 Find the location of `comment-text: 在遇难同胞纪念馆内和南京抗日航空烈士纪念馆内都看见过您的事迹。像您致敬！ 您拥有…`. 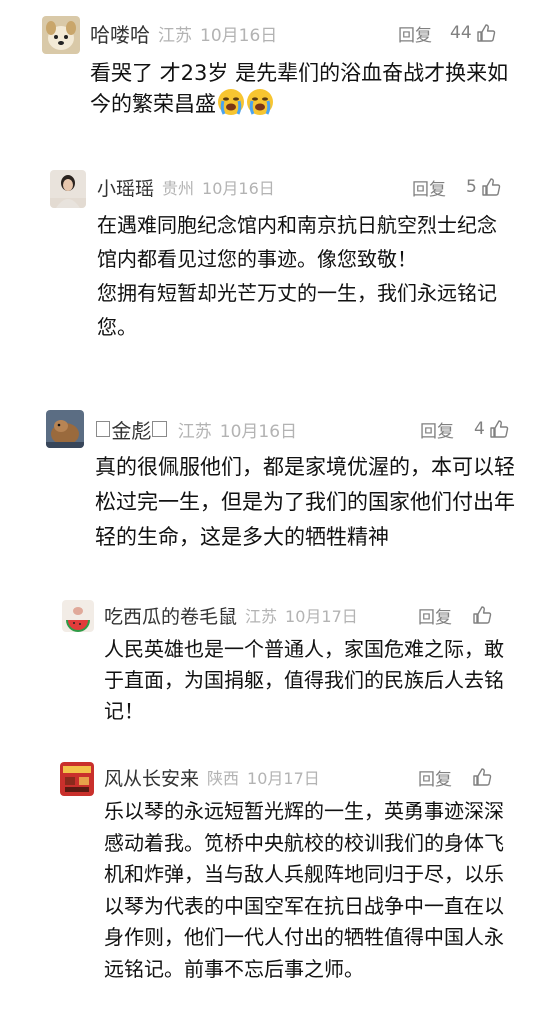

comment-text: 在遇难同胞纪念馆内和南京抗日航空烈士纪念馆内都看见过您的事迹。像您致敬！ 您拥有… is located at coordinates (297, 276).